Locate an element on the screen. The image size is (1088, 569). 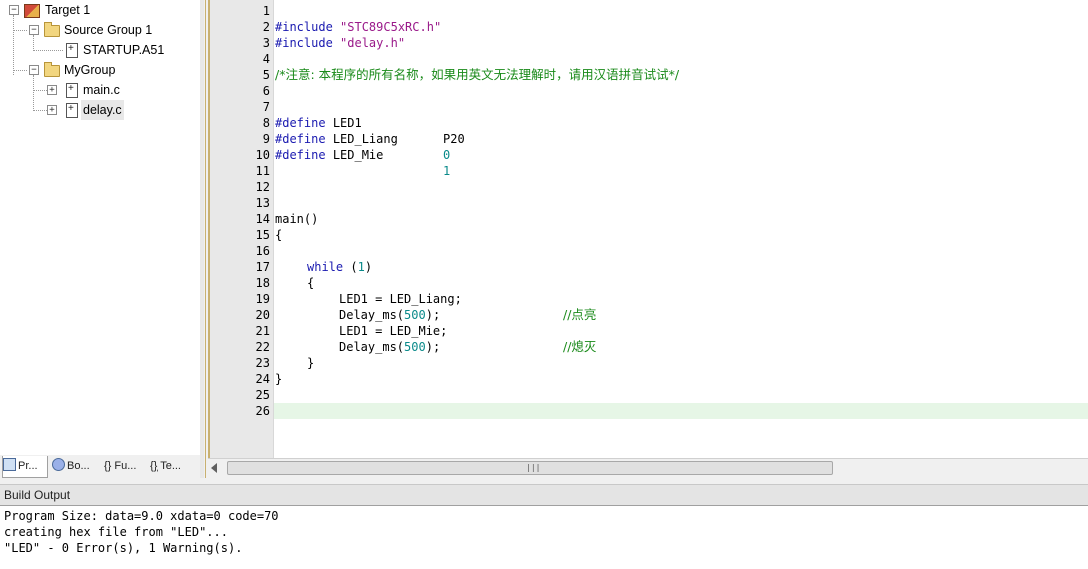
grip-icon: ||| is located at coordinates (533, 467).